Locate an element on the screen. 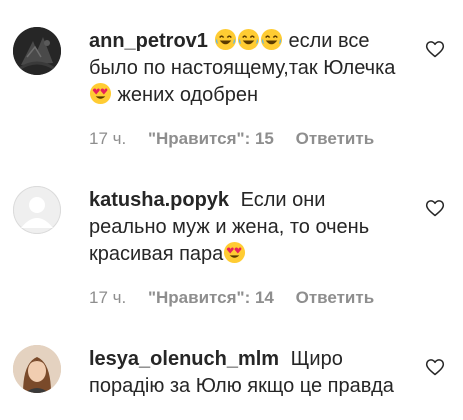  comment-likes: "Нравится": 14 is located at coordinates (211, 297).